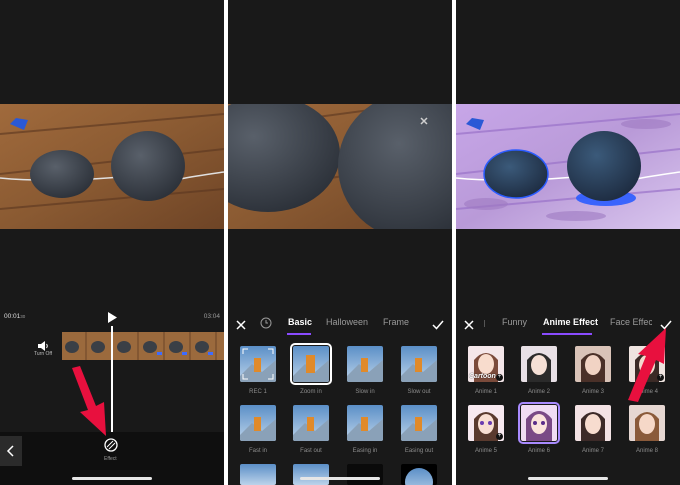 Image resolution: width=680 pixels, height=485 pixels. I want to click on tab-anime-effect: Anime Effect, so click(570, 322).